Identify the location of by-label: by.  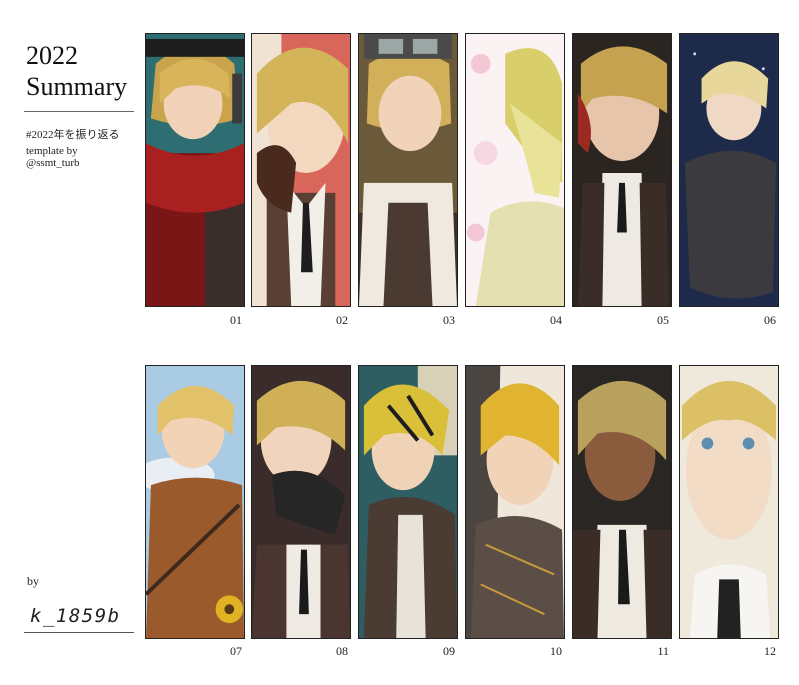
(33, 581).